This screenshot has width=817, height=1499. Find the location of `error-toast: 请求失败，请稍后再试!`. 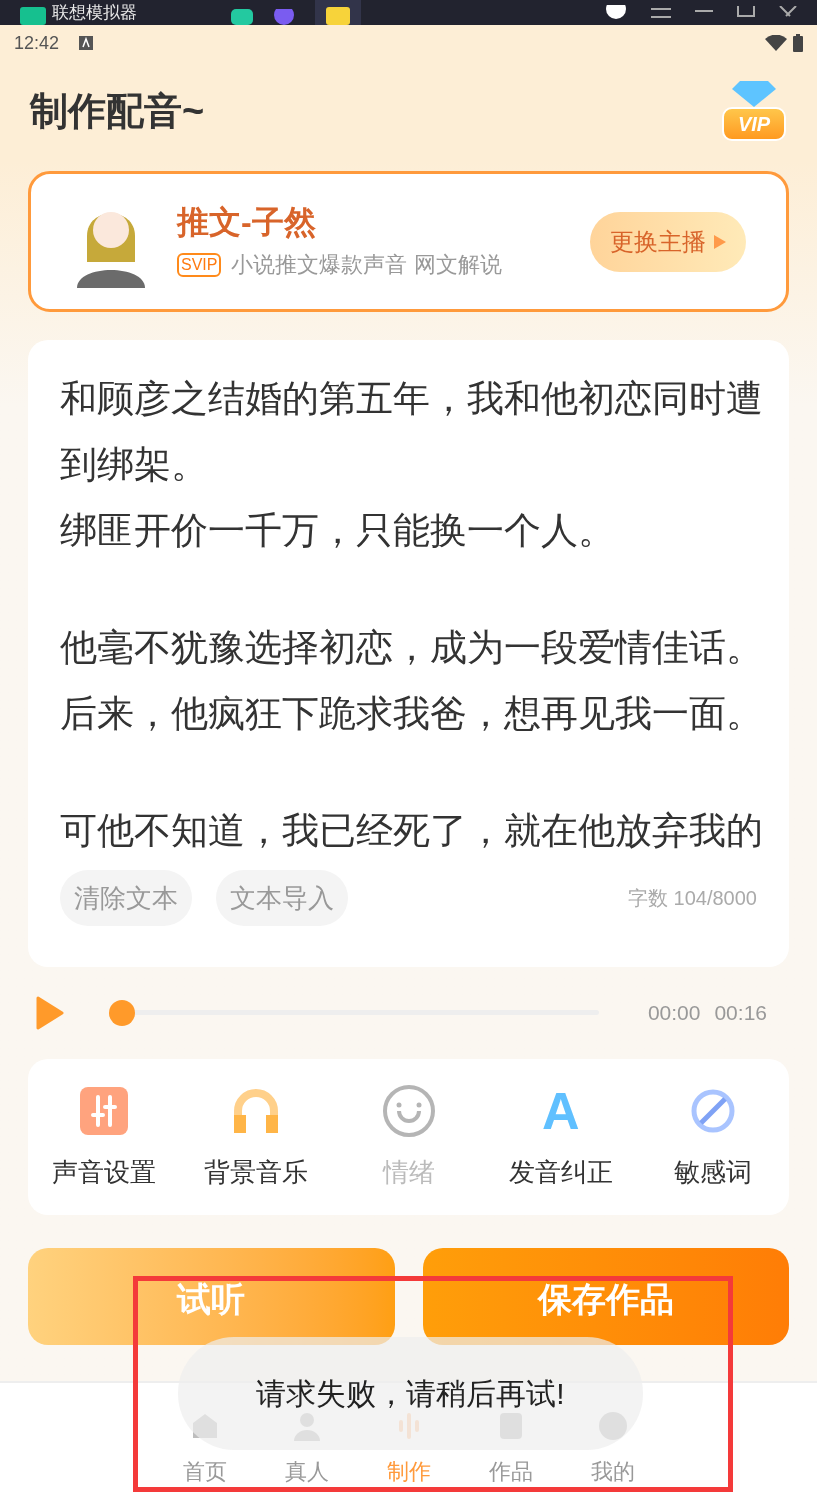

error-toast: 请求失败，请稍后再试! is located at coordinates (410, 1393).